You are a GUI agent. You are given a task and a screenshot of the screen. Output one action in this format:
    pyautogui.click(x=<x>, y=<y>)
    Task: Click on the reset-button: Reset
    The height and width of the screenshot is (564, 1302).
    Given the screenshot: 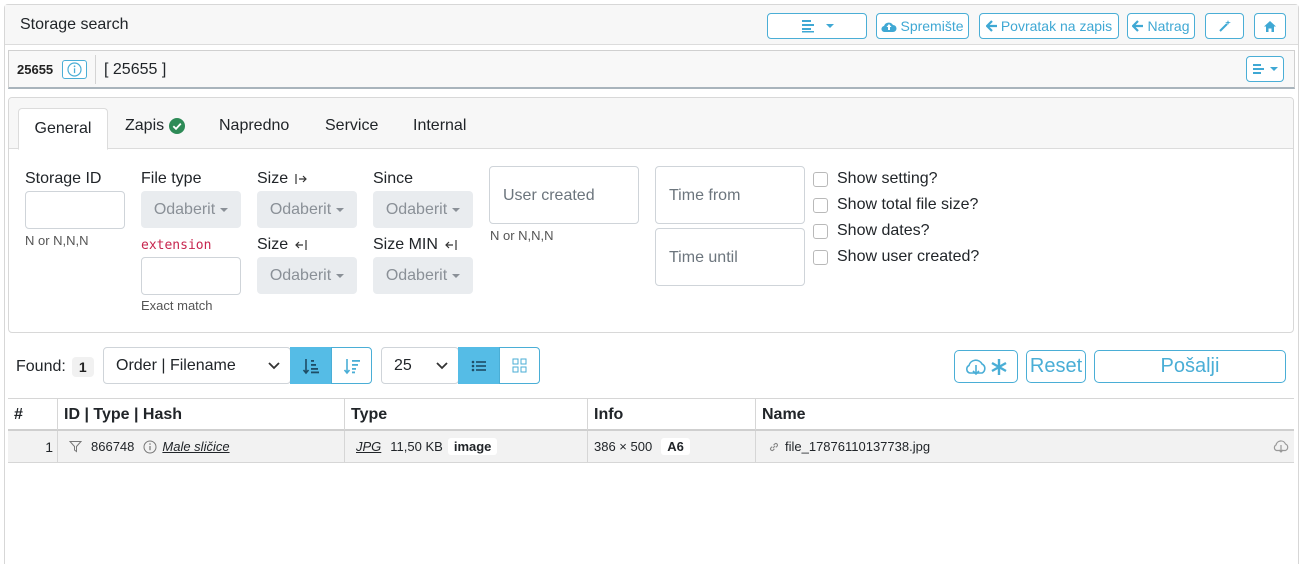 What is the action you would take?
    pyautogui.click(x=1056, y=366)
    